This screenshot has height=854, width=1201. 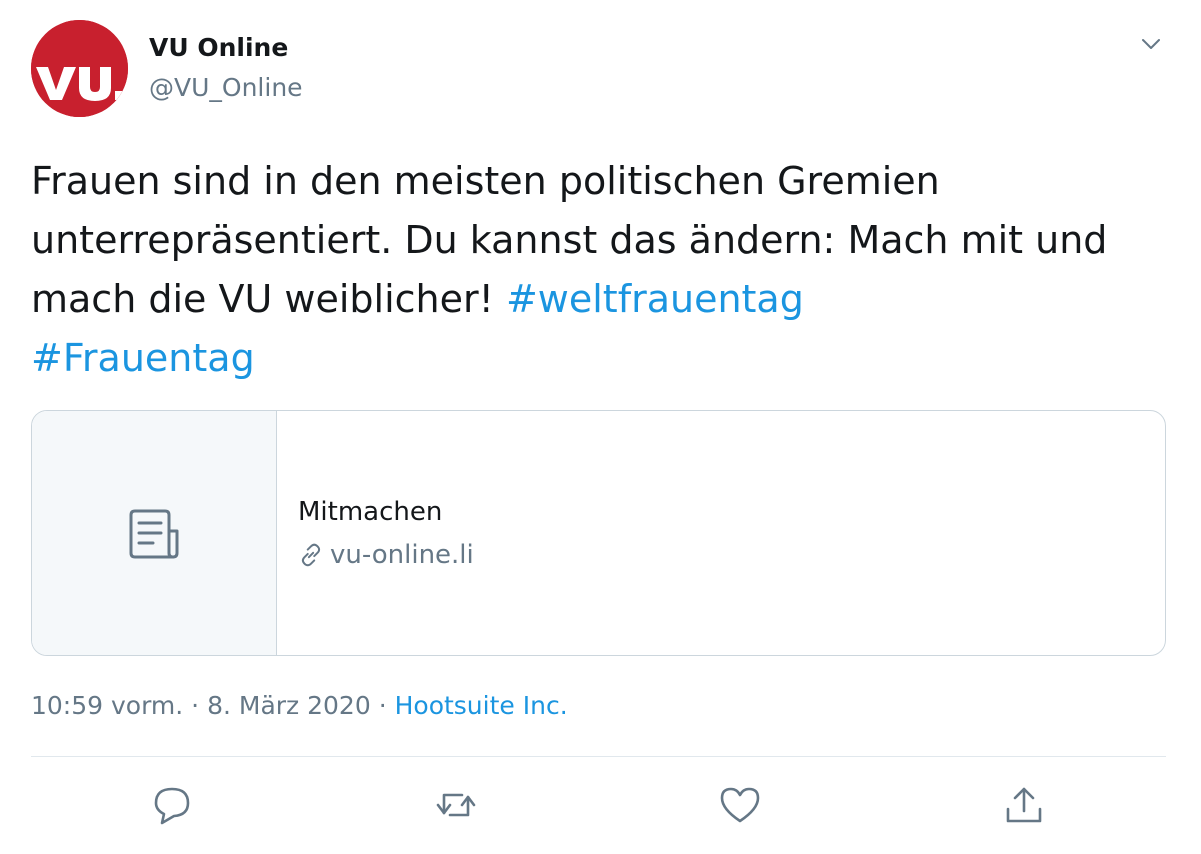 I want to click on author-name: VU Online, so click(x=218, y=47).